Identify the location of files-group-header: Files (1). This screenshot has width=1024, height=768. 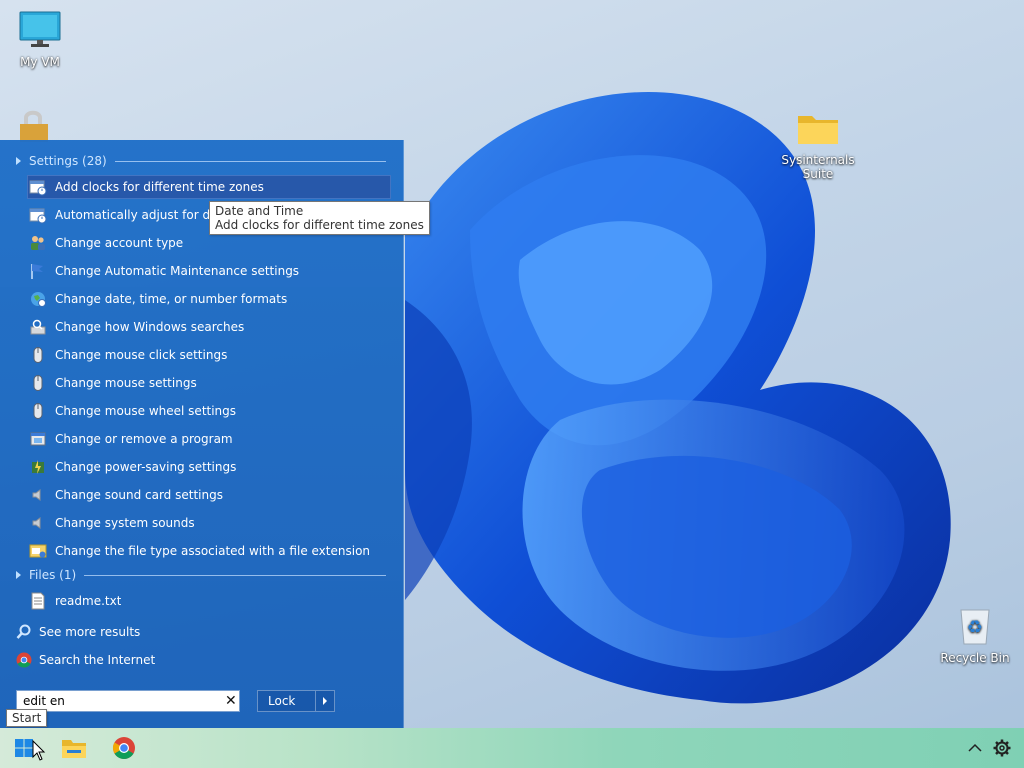
(201, 575).